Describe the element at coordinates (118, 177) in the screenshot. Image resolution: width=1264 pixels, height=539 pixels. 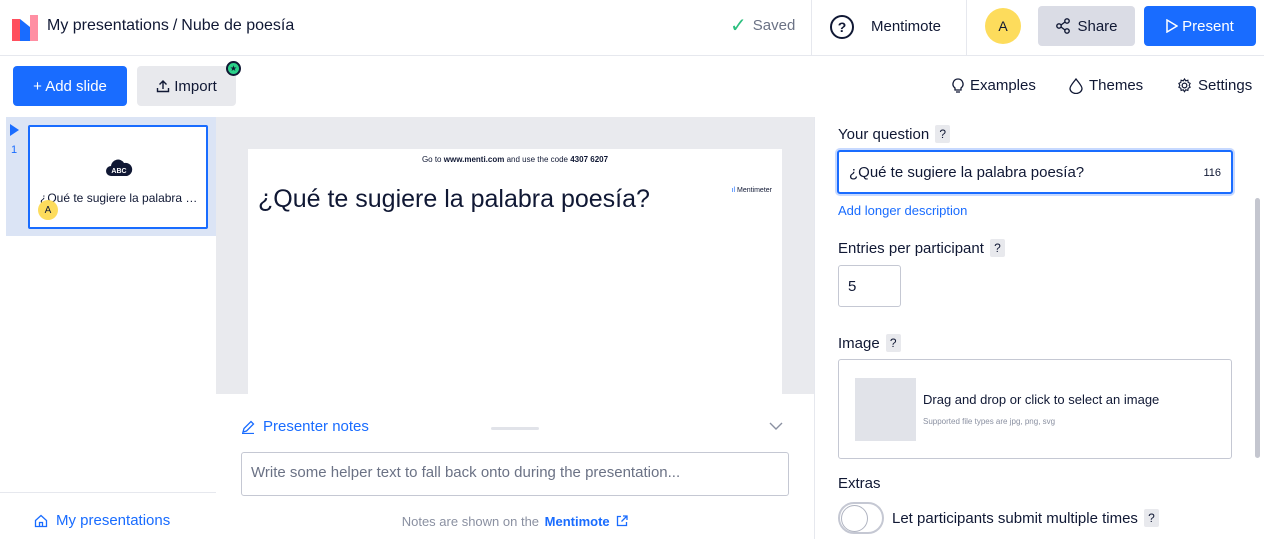
I see `slide-thumbnail: ABC ¿Qué te sugiere la palabra poesía? A` at that location.